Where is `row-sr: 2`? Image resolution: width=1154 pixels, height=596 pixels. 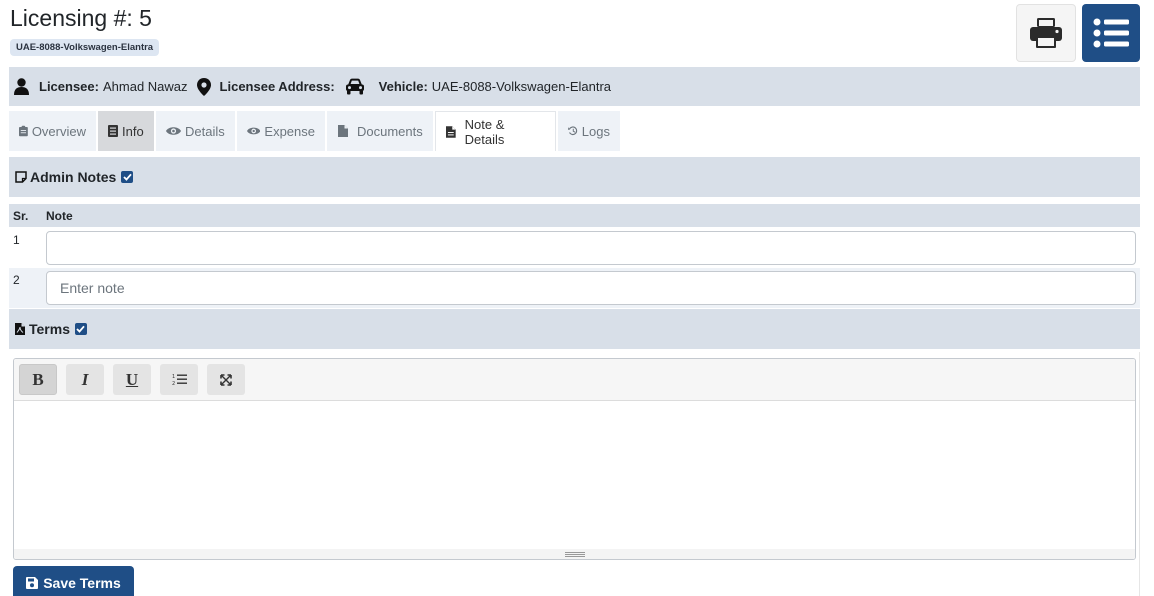
row-sr: 2 is located at coordinates (16, 280).